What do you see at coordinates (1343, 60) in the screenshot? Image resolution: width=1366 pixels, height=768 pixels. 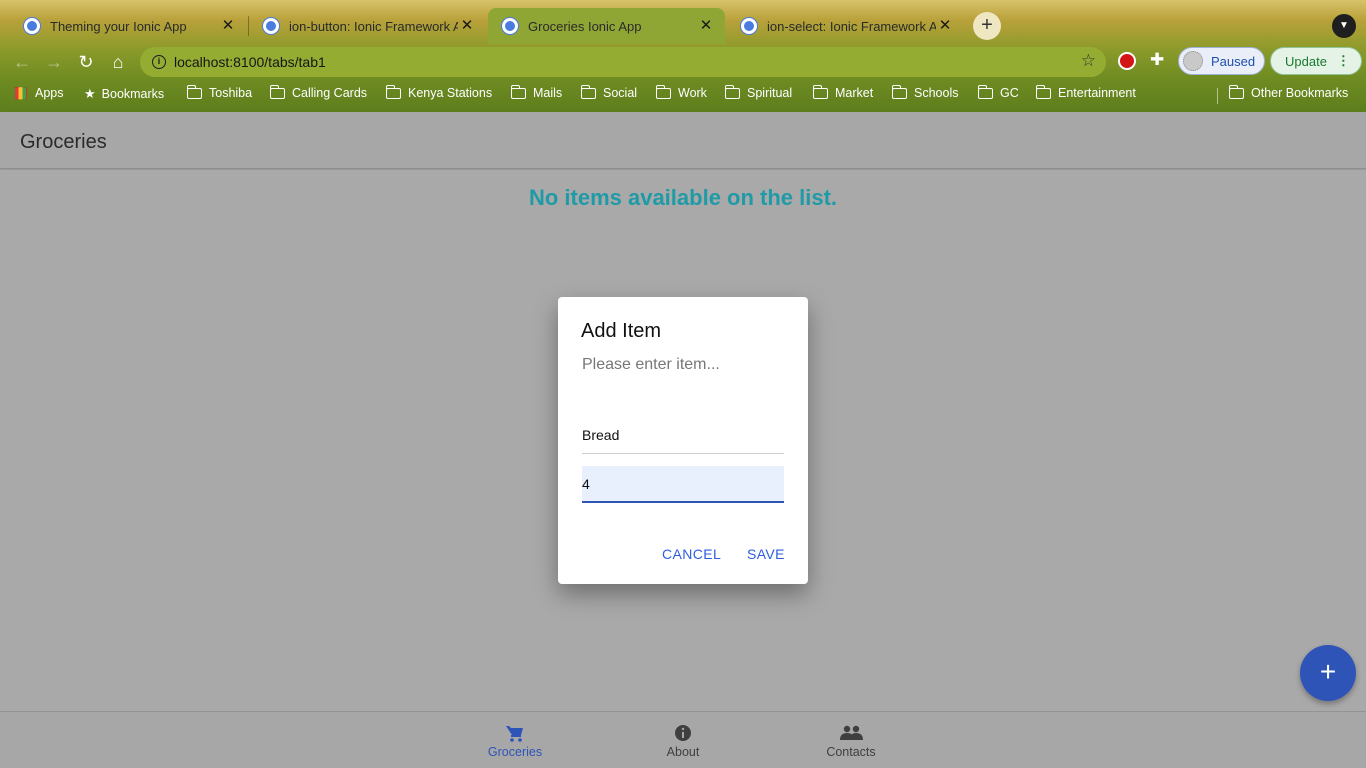 I see `menu-dots-icon: ⋮` at bounding box center [1343, 60].